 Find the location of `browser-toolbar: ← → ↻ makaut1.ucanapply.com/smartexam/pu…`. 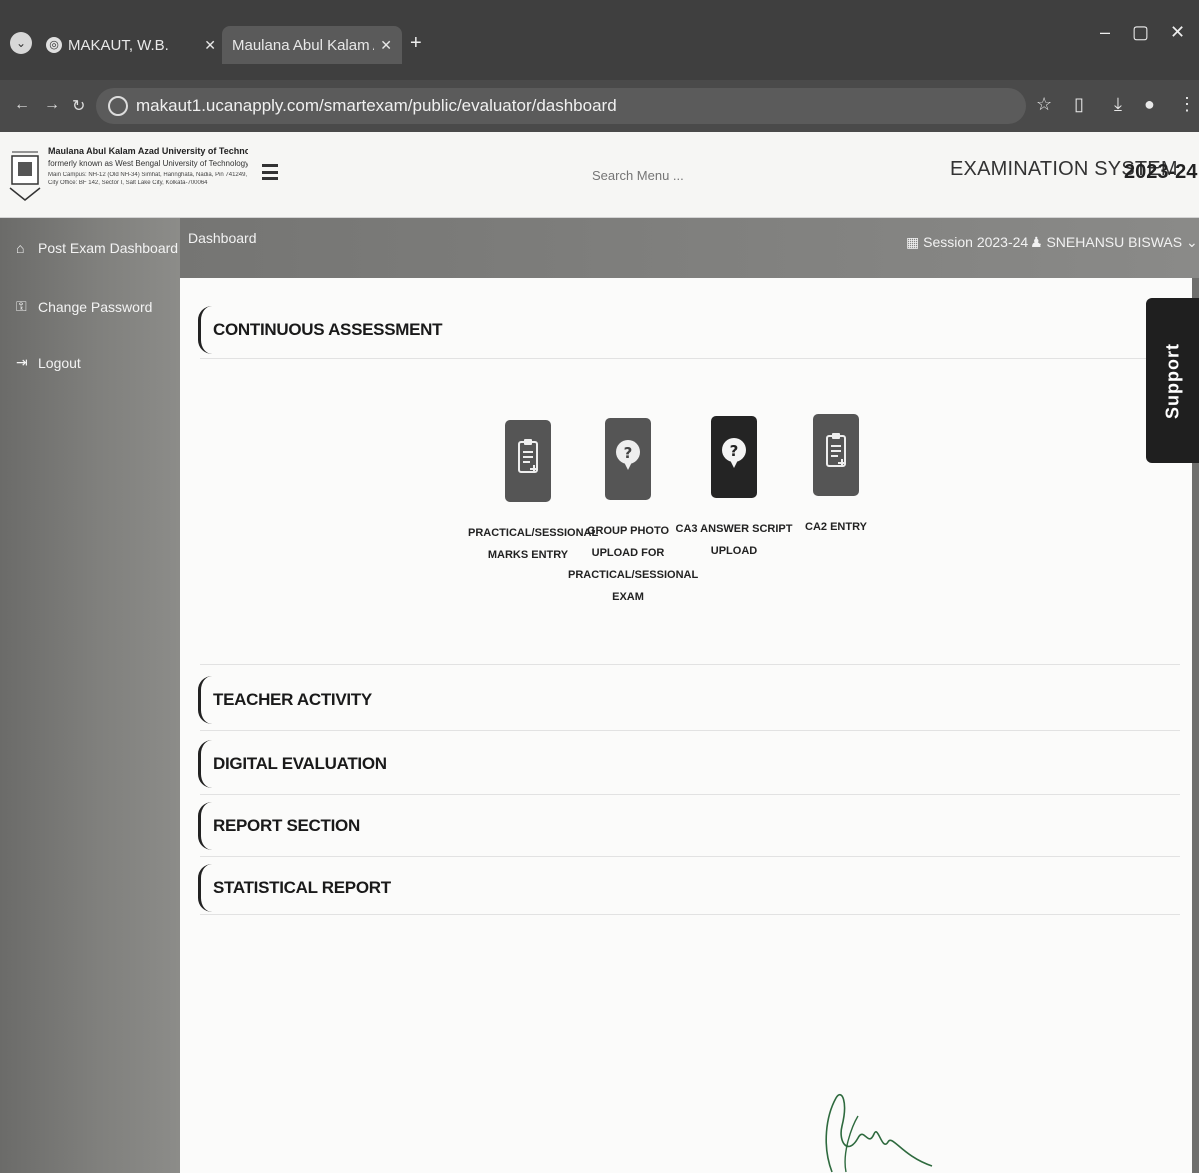

browser-toolbar: ← → ↻ makaut1.ucanapply.com/smartexam/pu… is located at coordinates (599, 106).